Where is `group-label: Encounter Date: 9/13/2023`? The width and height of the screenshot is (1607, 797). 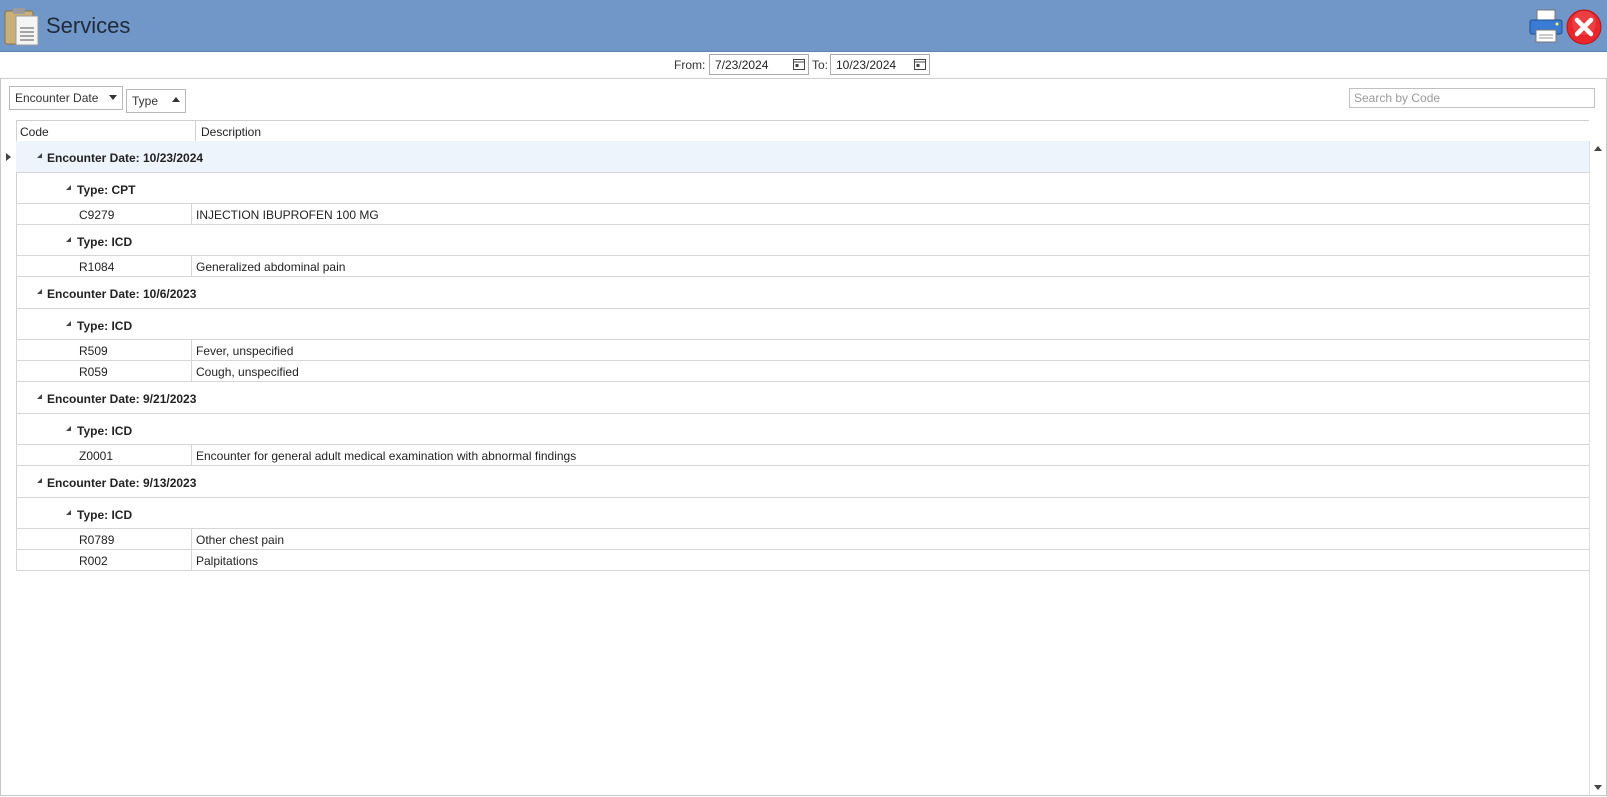
group-label: Encounter Date: 9/13/2023 is located at coordinates (122, 483).